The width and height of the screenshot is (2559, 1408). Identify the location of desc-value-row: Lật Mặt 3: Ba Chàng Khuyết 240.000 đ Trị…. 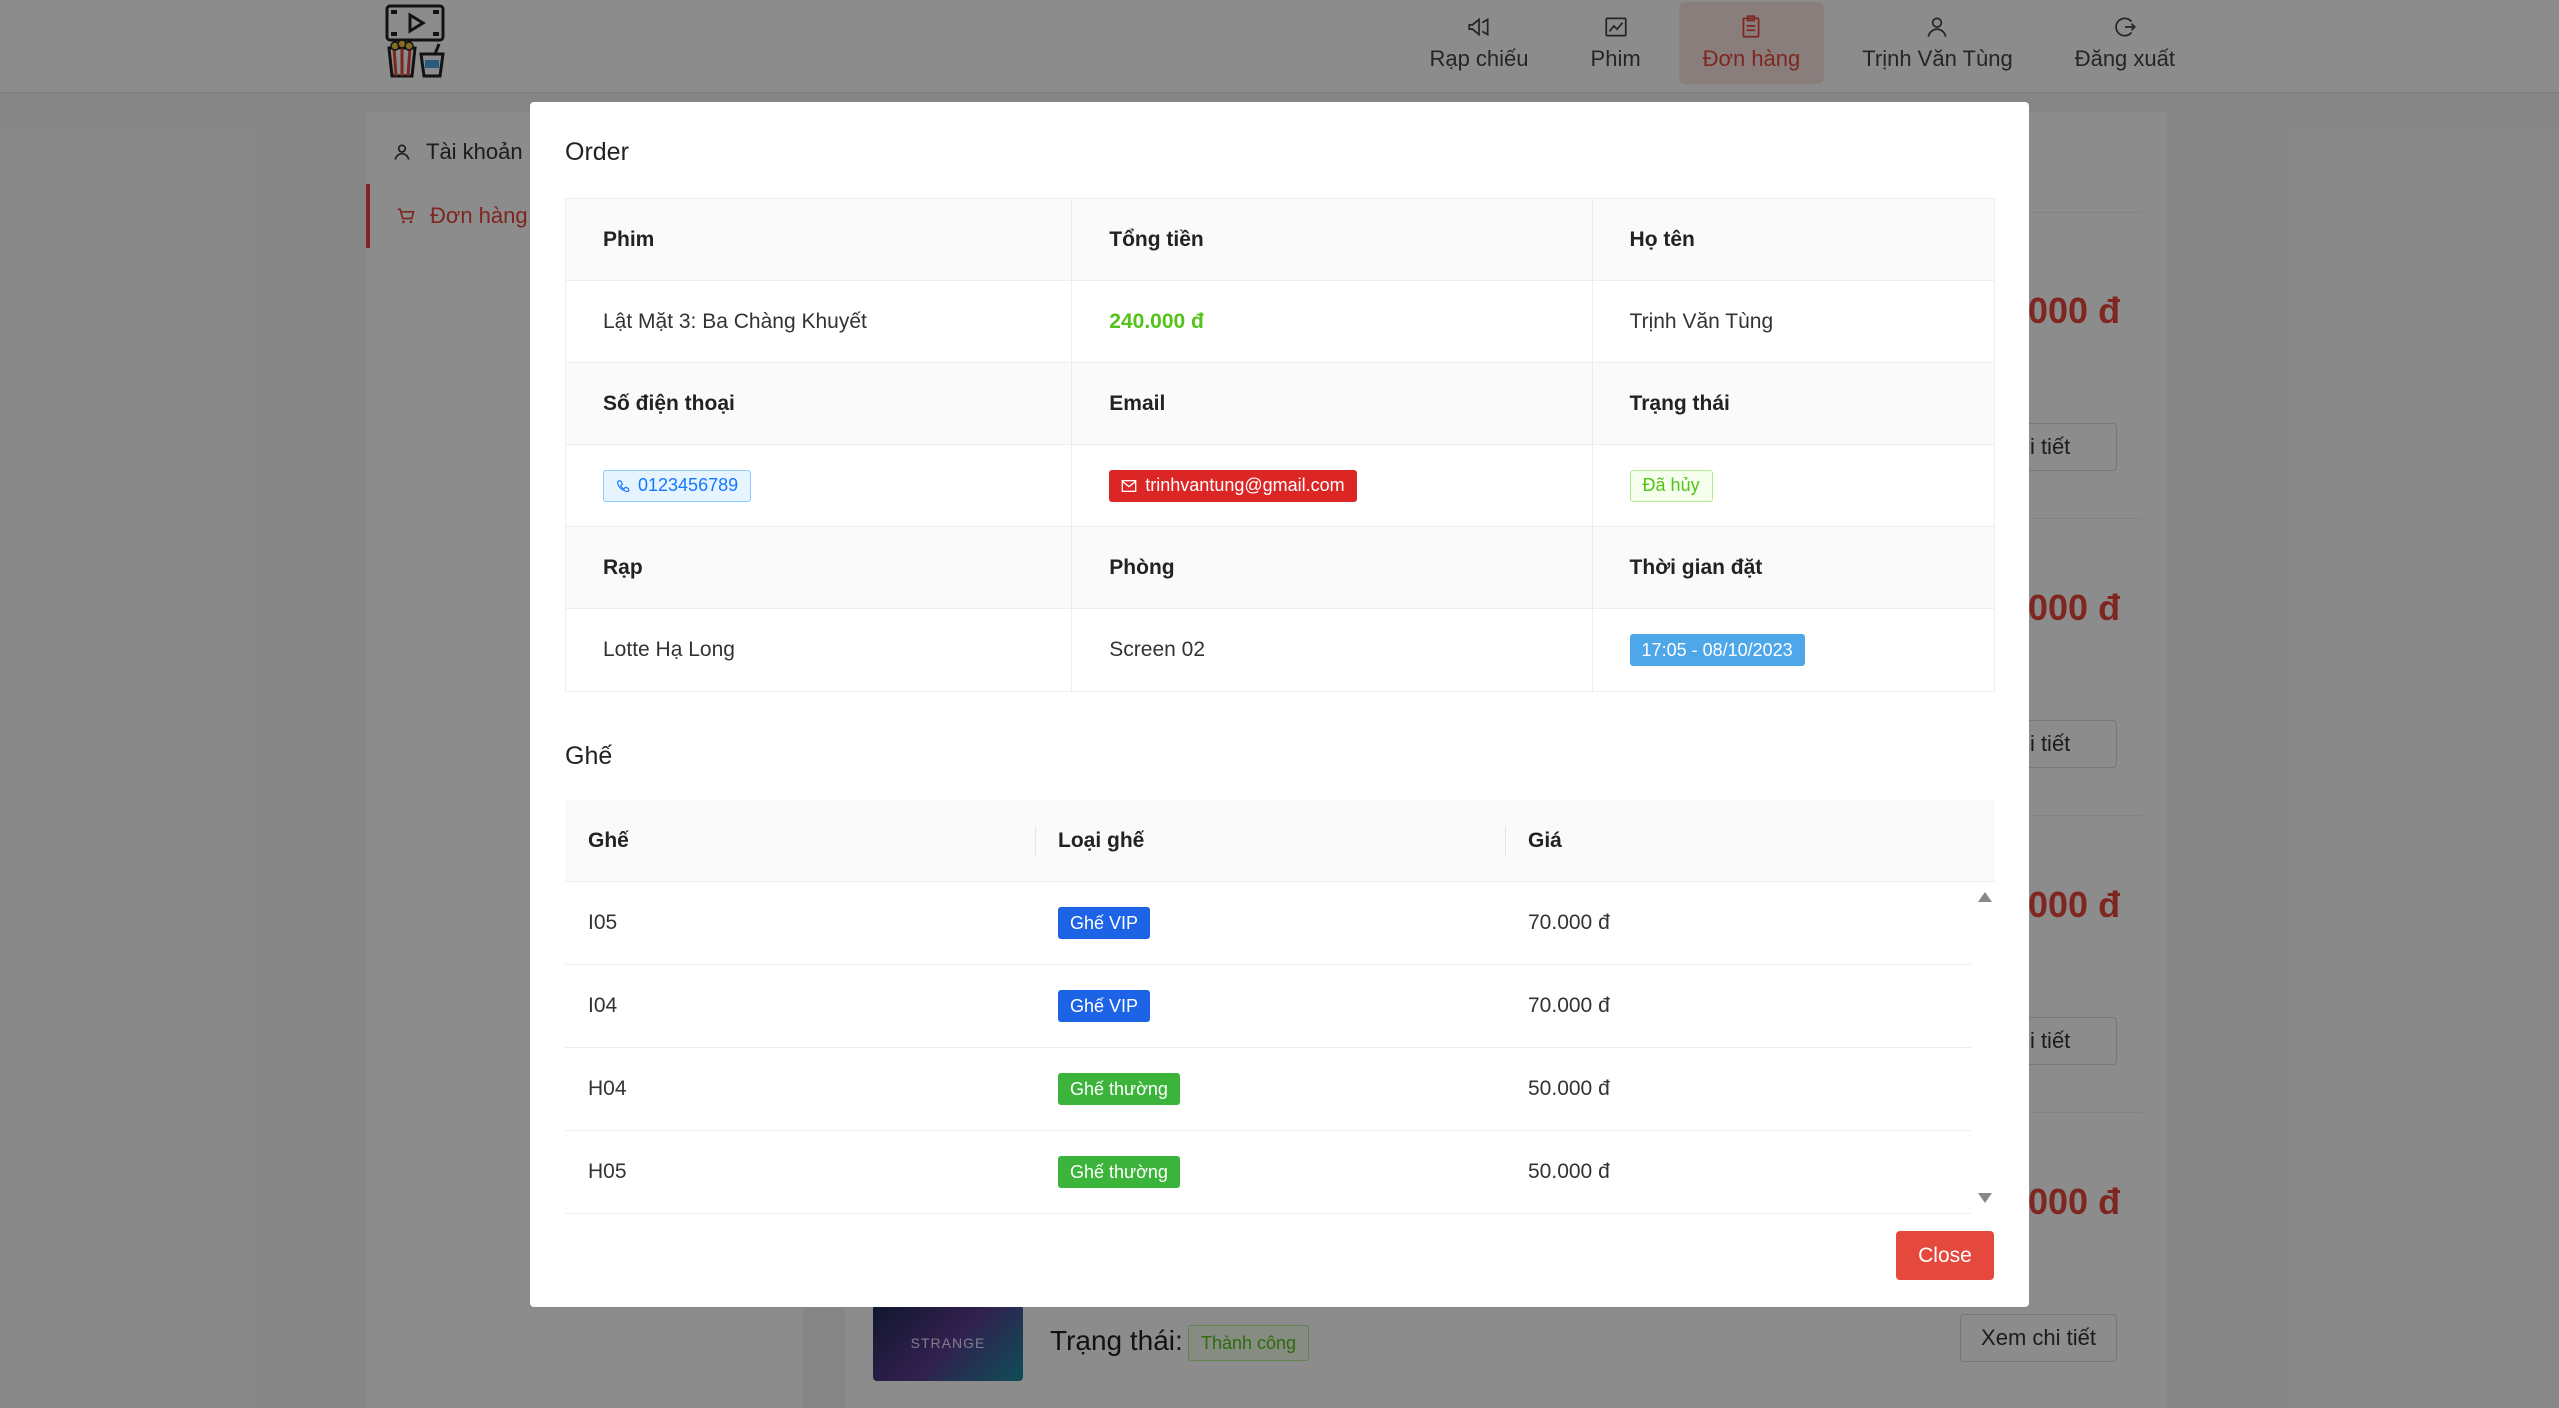
(1280, 322).